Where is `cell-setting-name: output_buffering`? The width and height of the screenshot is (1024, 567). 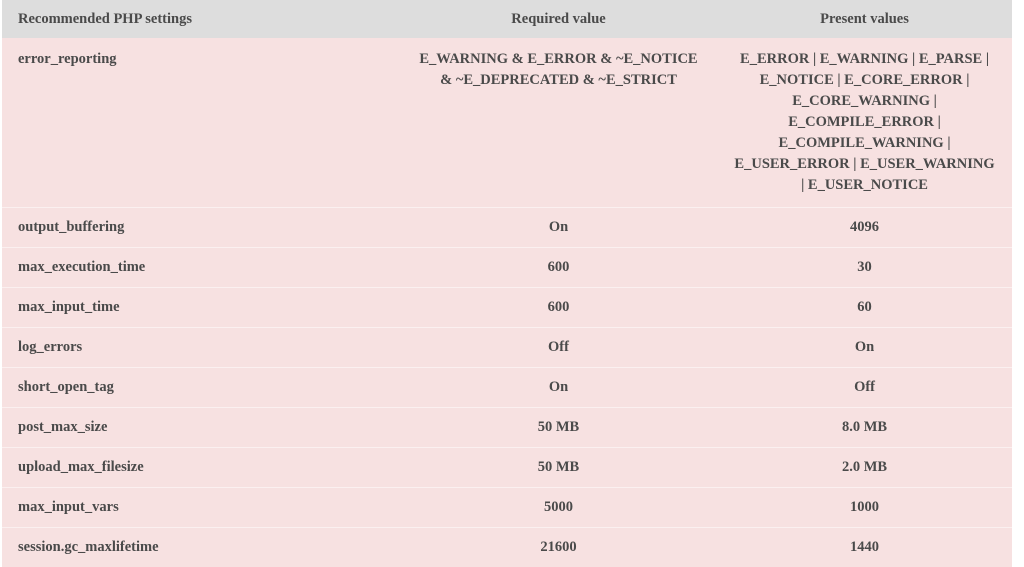 cell-setting-name: output_buffering is located at coordinates (71, 227).